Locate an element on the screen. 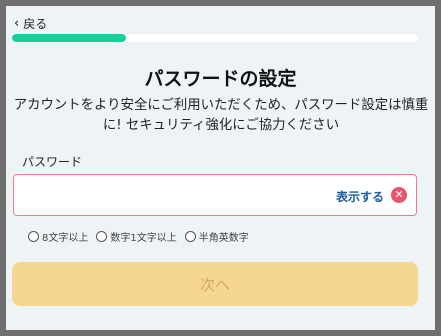  show-password-toggle: 表示する is located at coordinates (360, 196).